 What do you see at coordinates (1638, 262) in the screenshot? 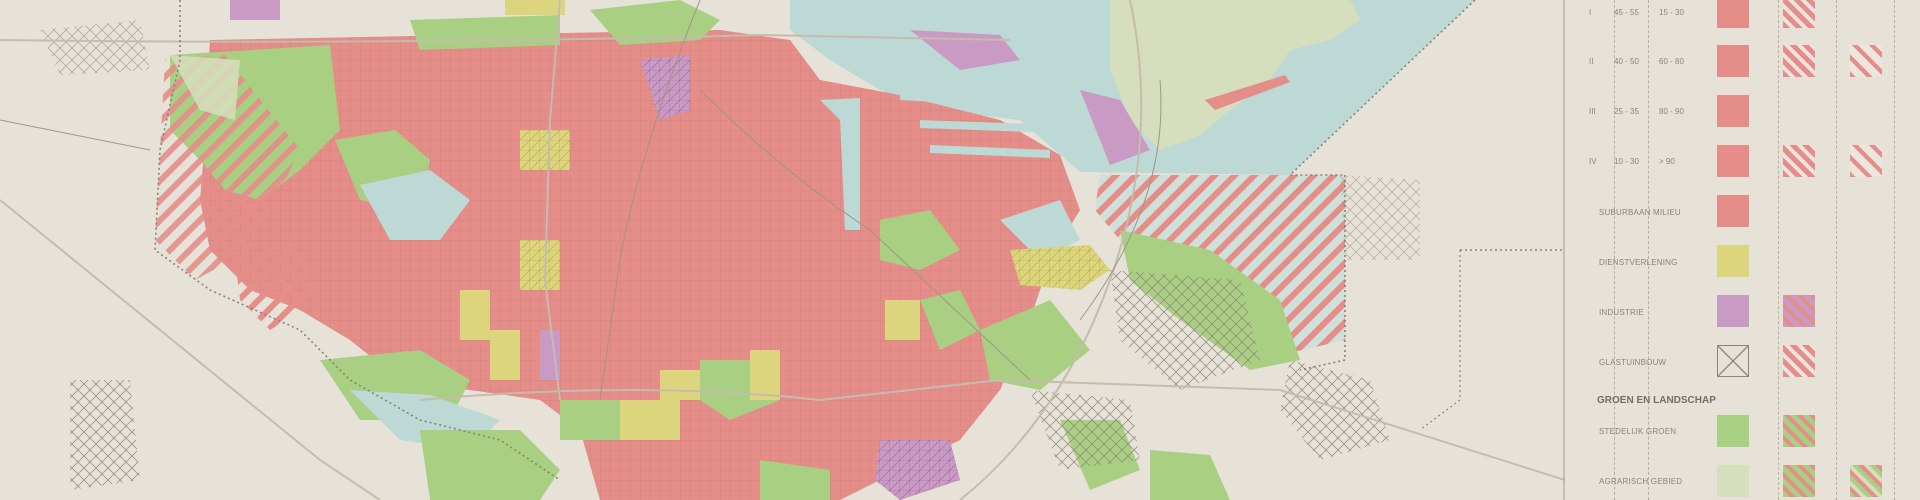
I see `category-label: DIENSTVERLENING` at bounding box center [1638, 262].